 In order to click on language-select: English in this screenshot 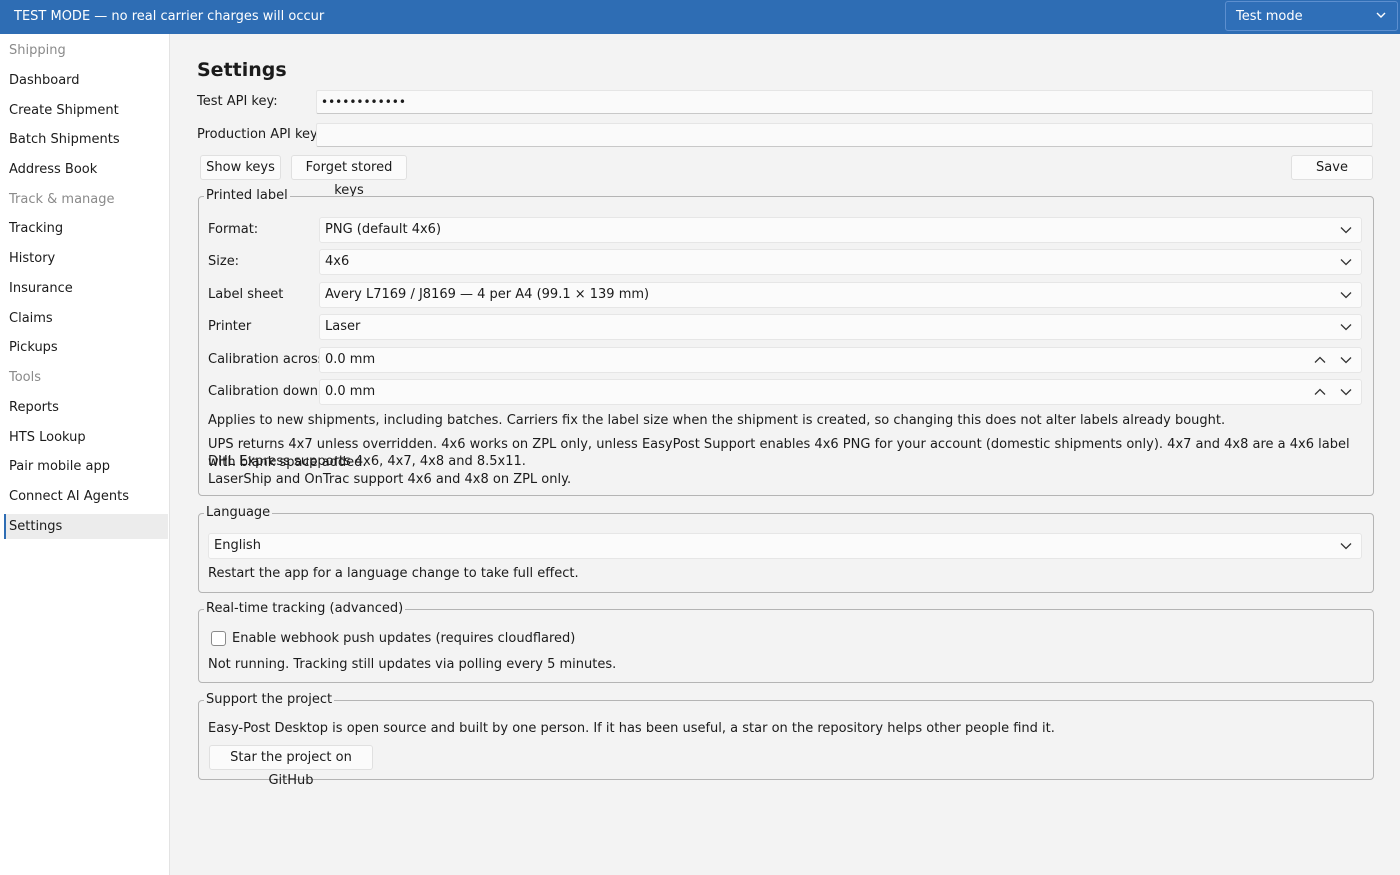, I will do `click(785, 546)`.